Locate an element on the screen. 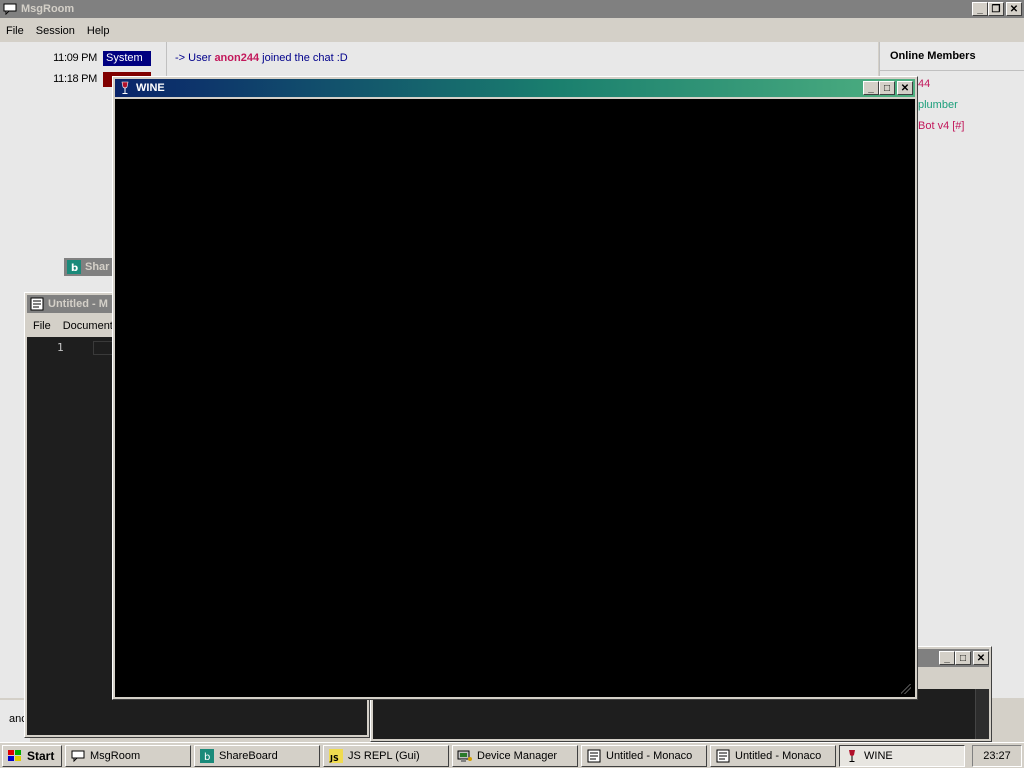 The width and height of the screenshot is (1024, 768). taskbar-item-js-repl: JS JS REPL (Gui) is located at coordinates (386, 755).